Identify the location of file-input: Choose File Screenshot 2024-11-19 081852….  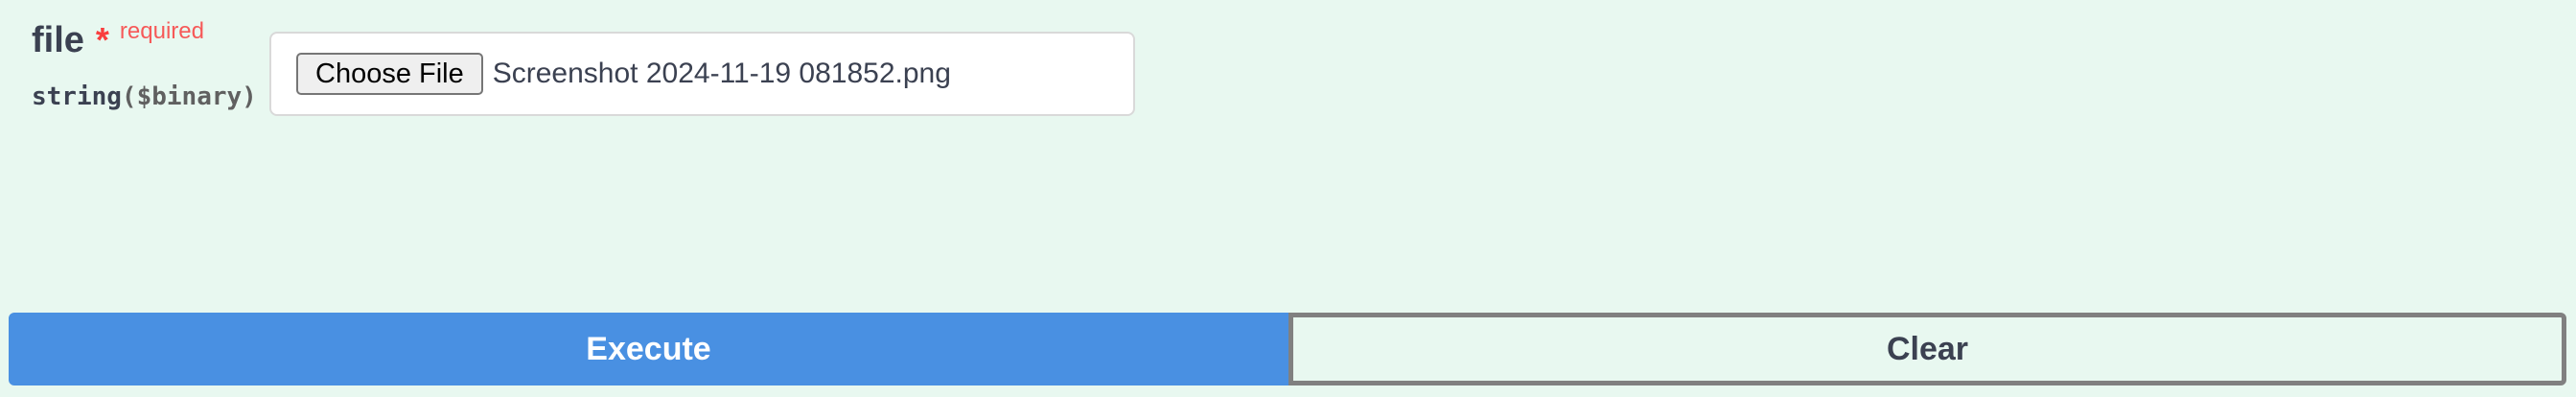
(702, 74).